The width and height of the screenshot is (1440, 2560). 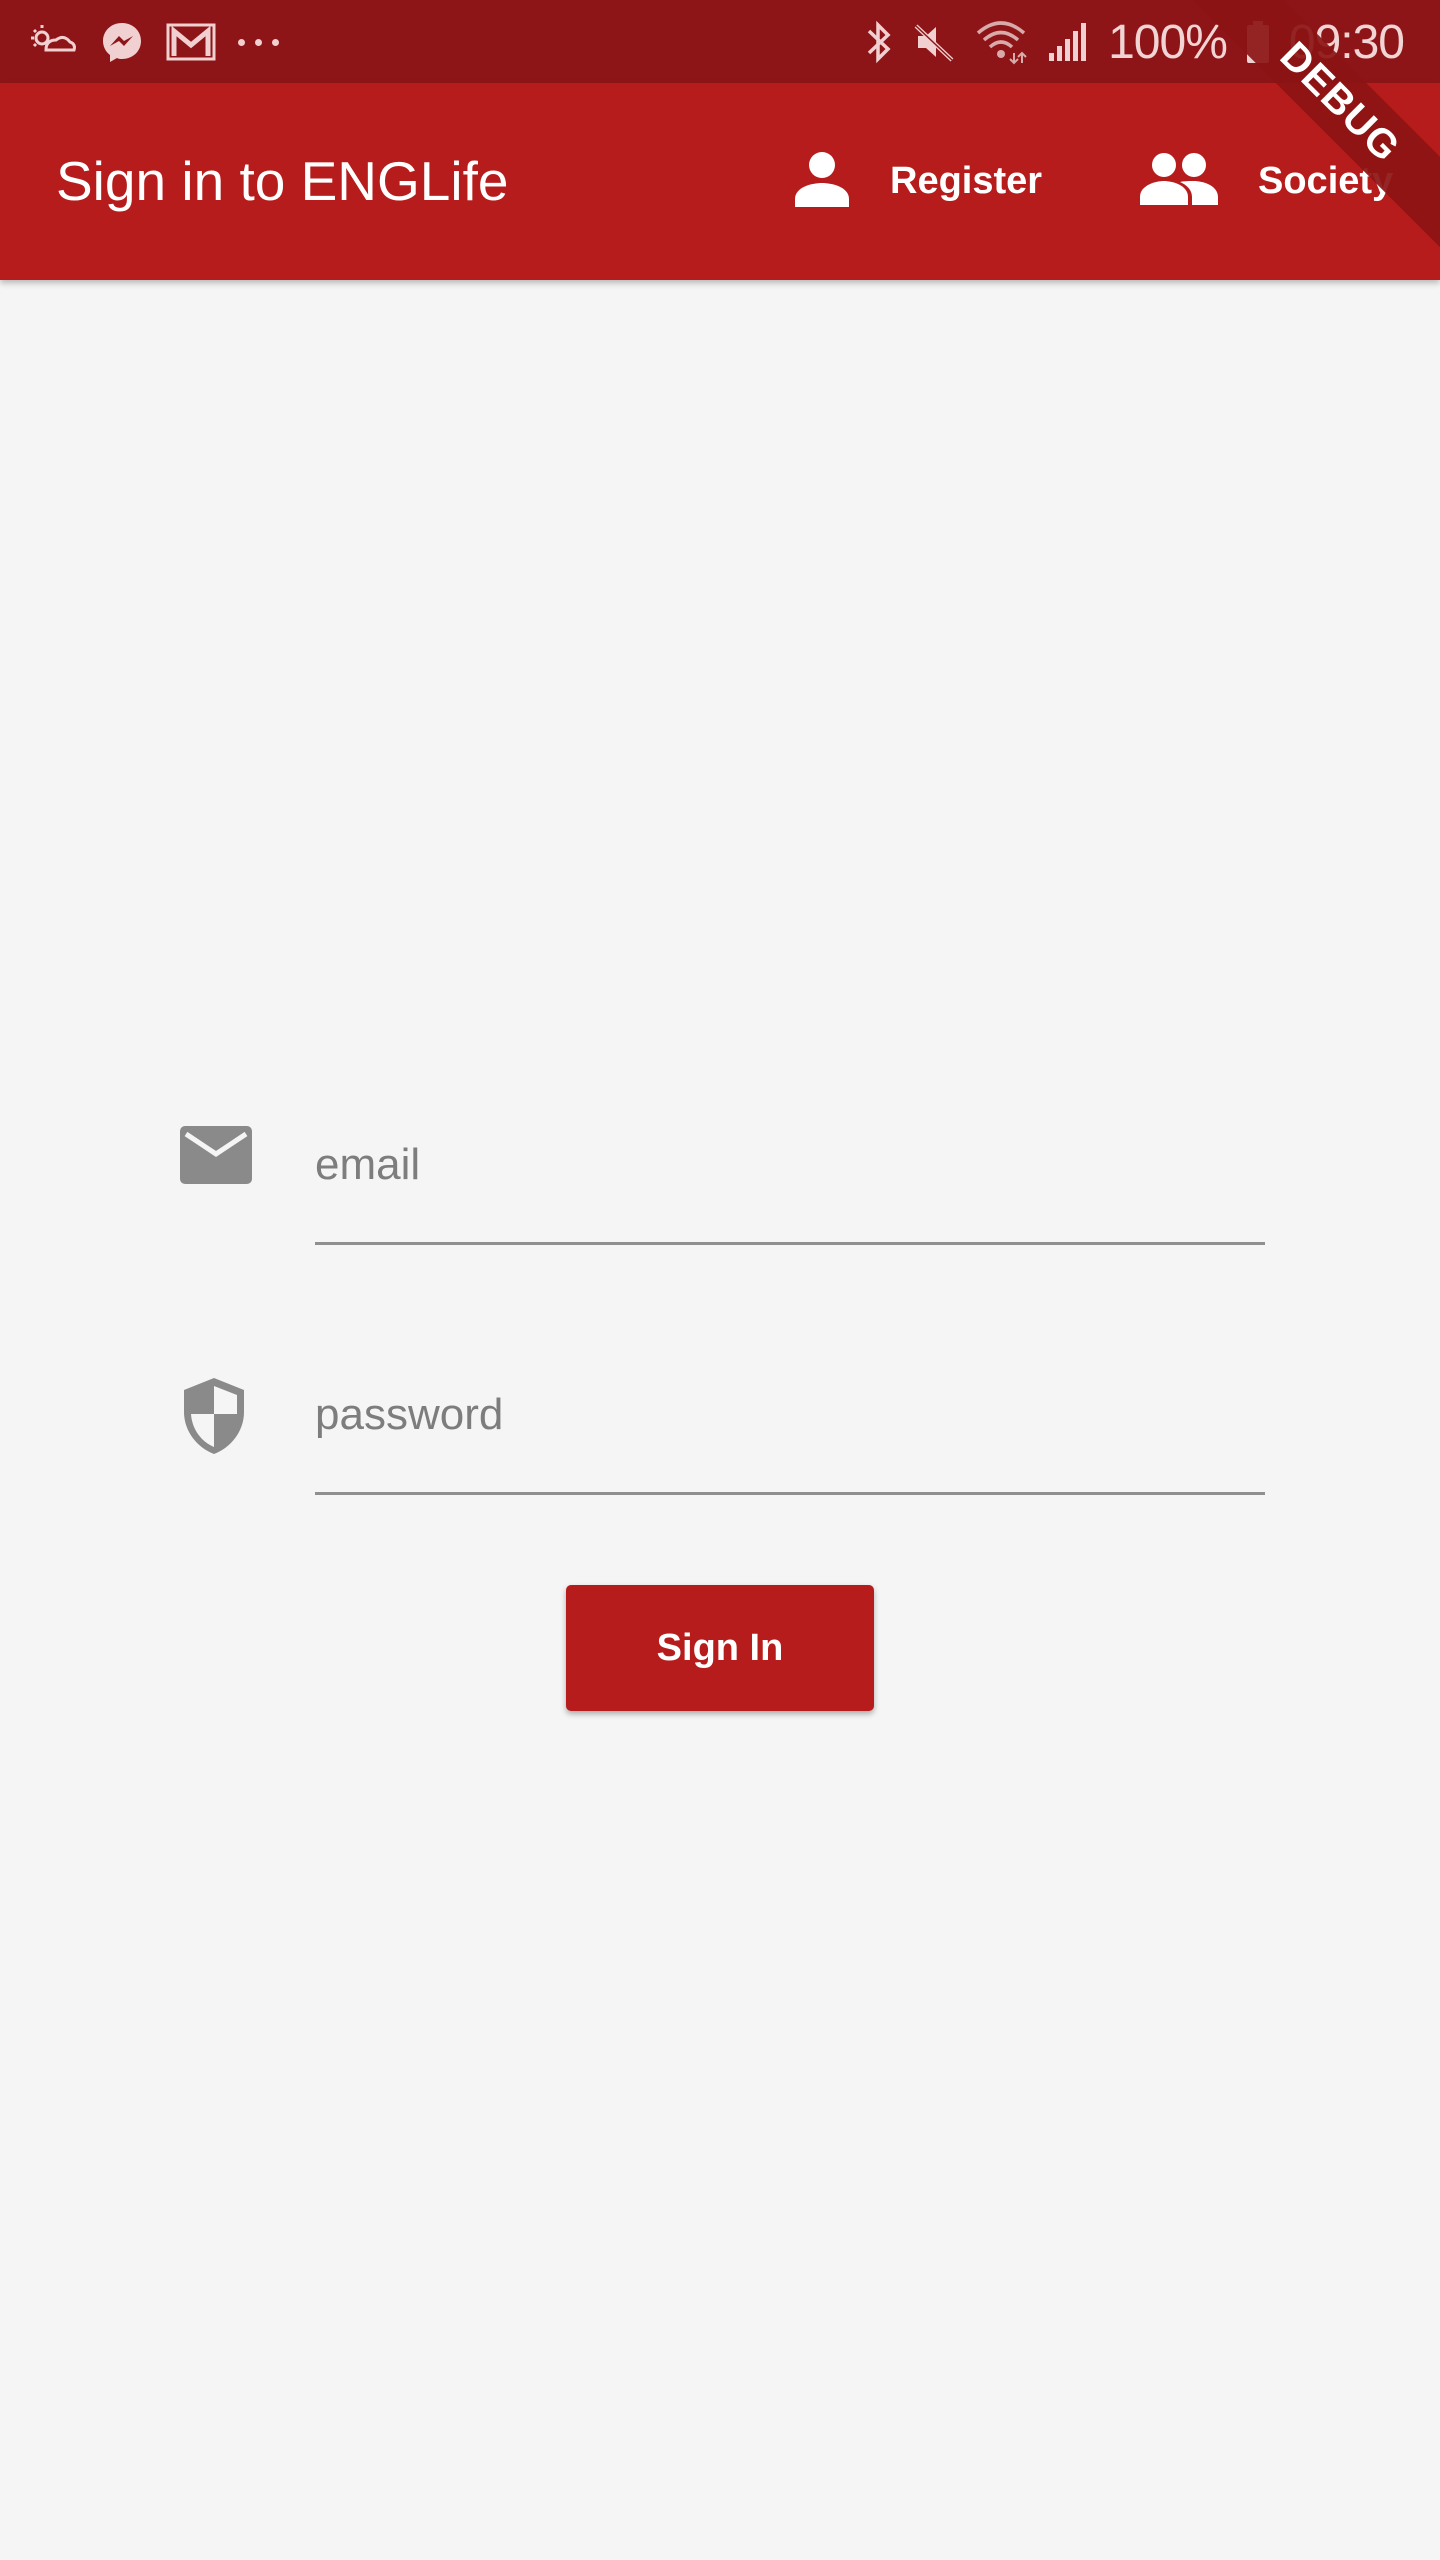 What do you see at coordinates (53, 42) in the screenshot?
I see `weather-icon` at bounding box center [53, 42].